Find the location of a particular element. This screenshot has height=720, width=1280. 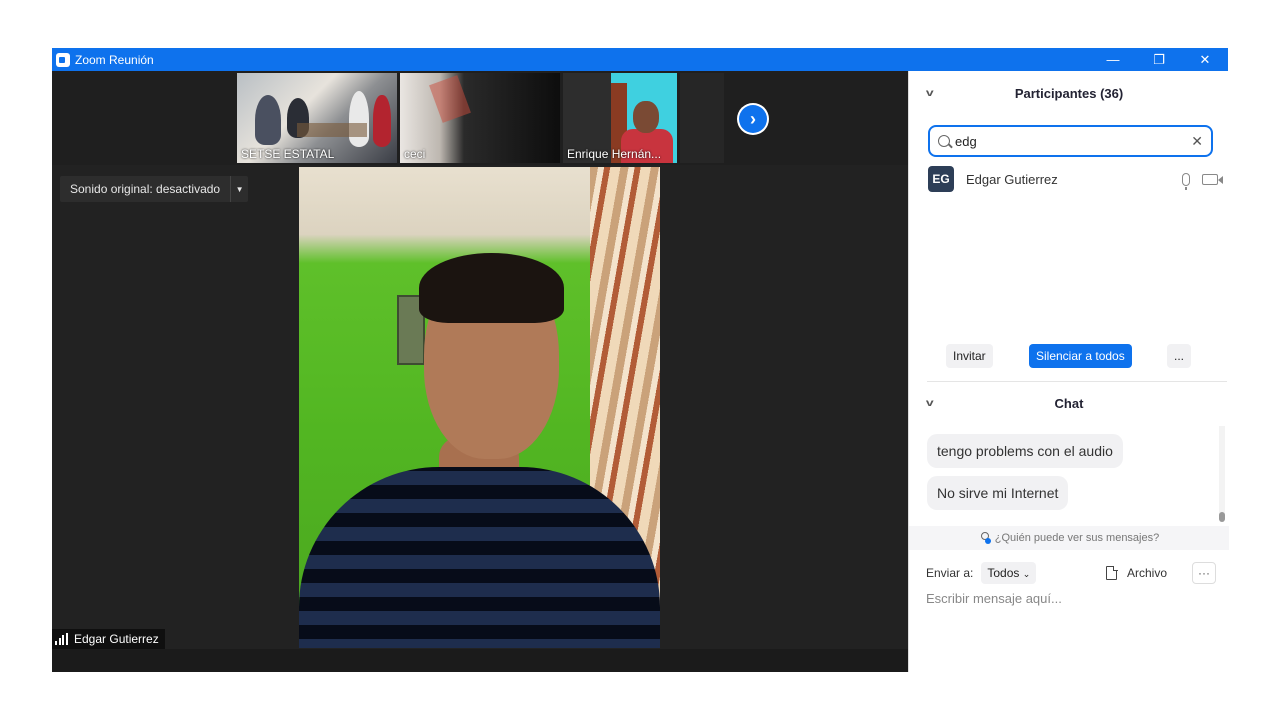

chat-title: Chat is located at coordinates (1069, 403).